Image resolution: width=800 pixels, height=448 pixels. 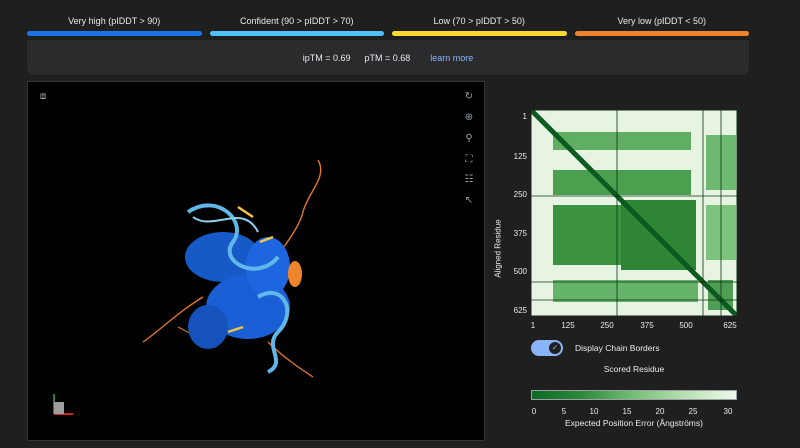 I want to click on legend-confident: Confident (90 > pIDDT > 70), so click(x=296, y=26).